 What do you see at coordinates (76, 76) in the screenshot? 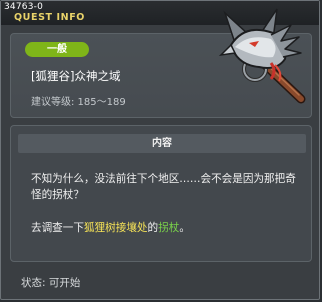
I see `quest-name: [狐狸谷]众神之域` at bounding box center [76, 76].